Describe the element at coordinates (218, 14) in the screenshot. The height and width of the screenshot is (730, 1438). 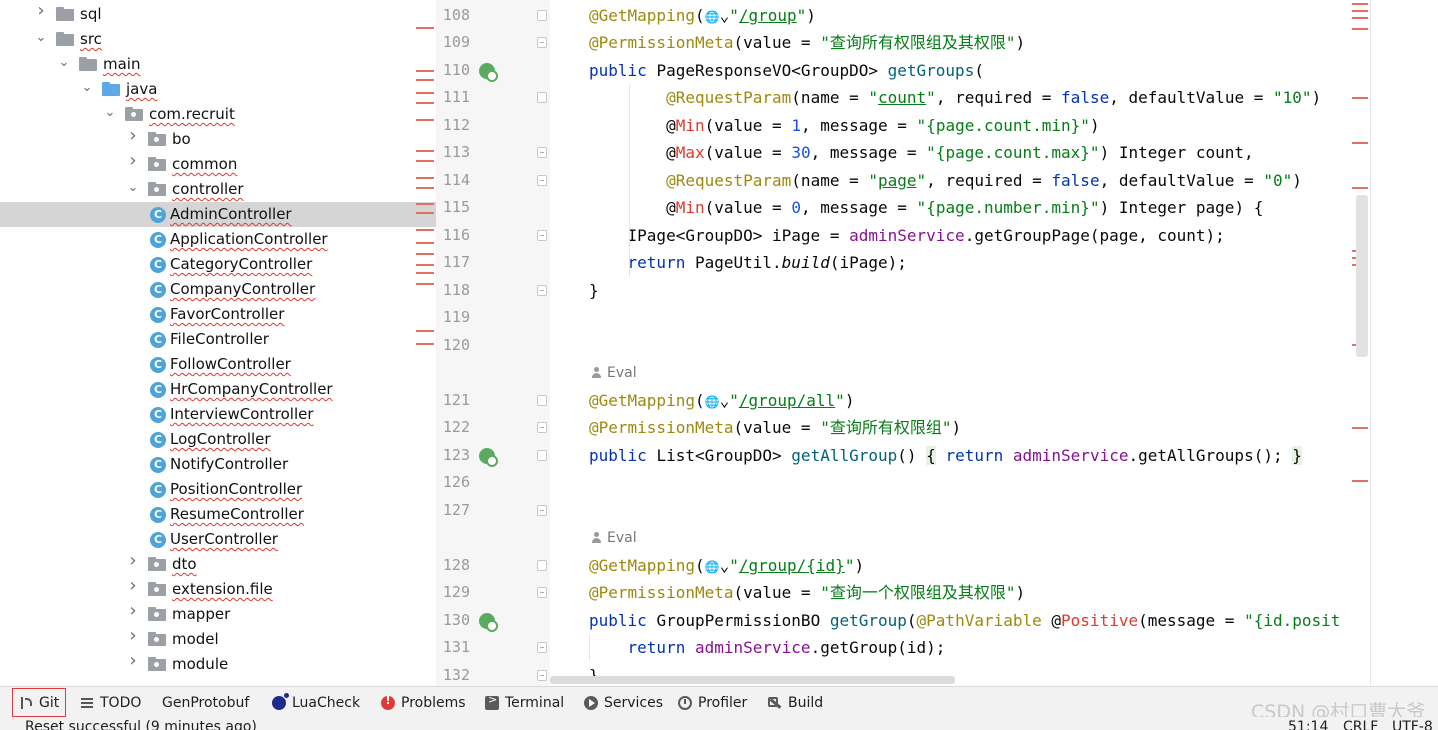
I see `tree-item-sql: › sql` at that location.